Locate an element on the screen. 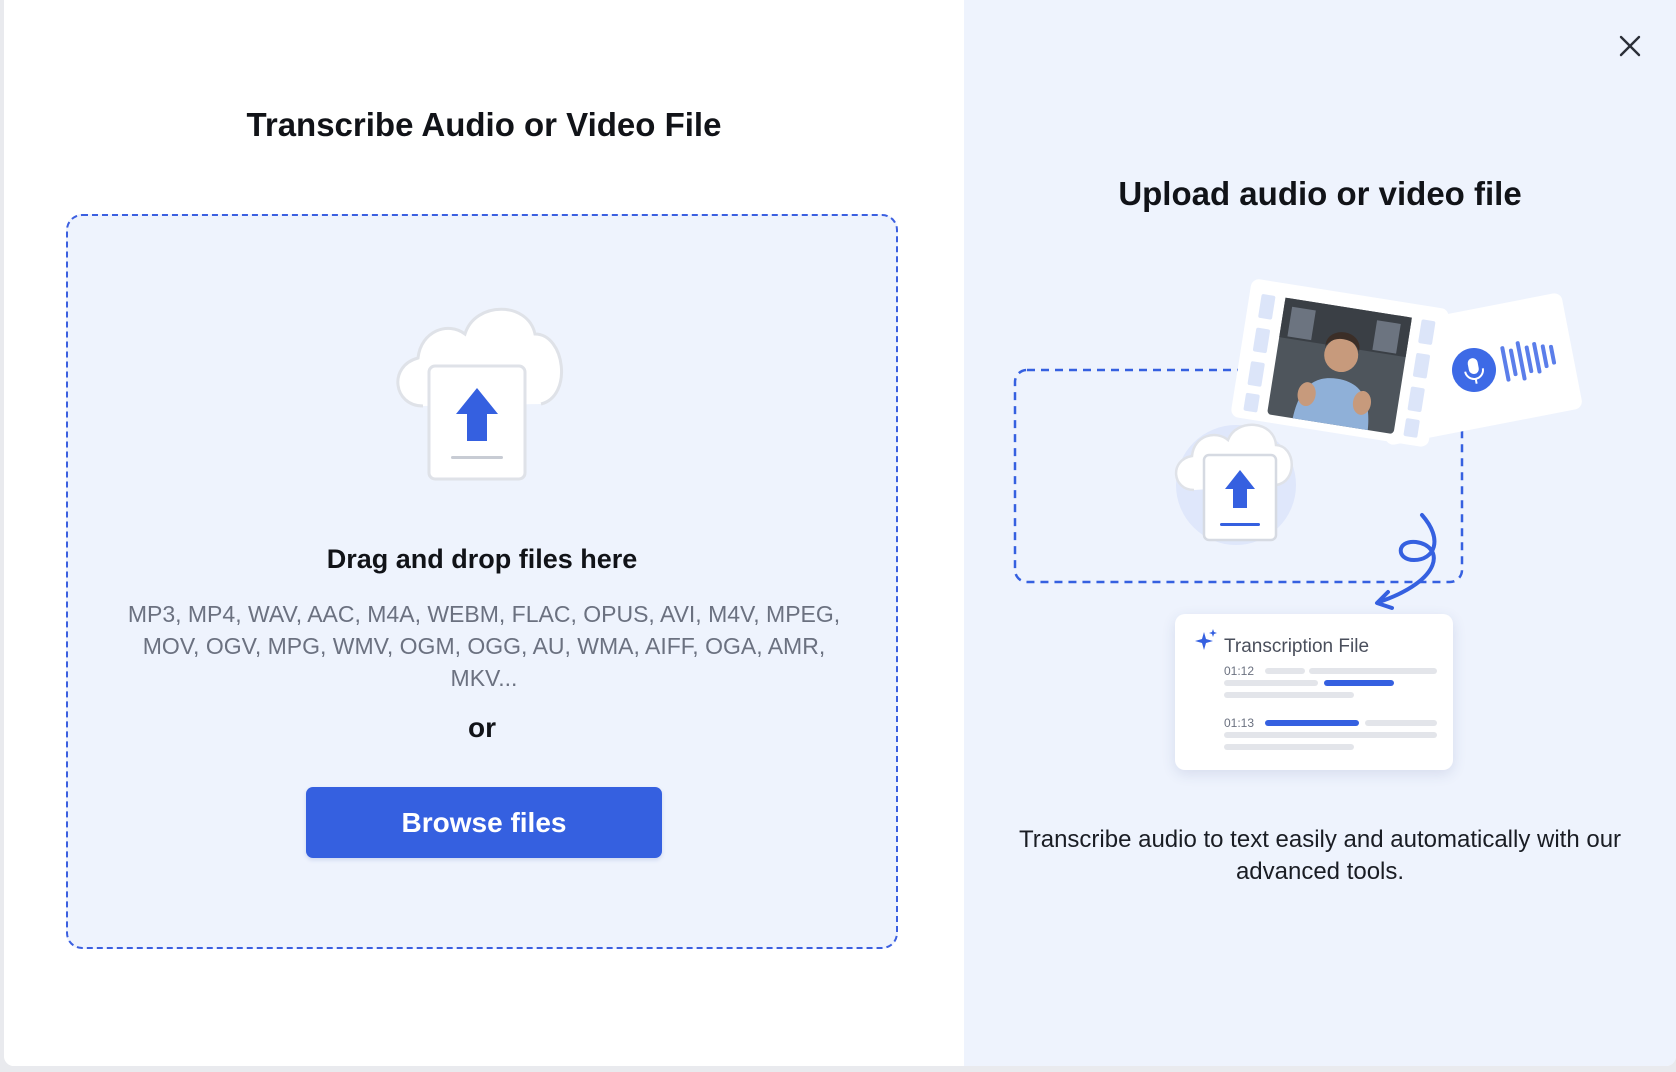 The image size is (1676, 1072). info-title: Upload audio or video file is located at coordinates (1320, 193).